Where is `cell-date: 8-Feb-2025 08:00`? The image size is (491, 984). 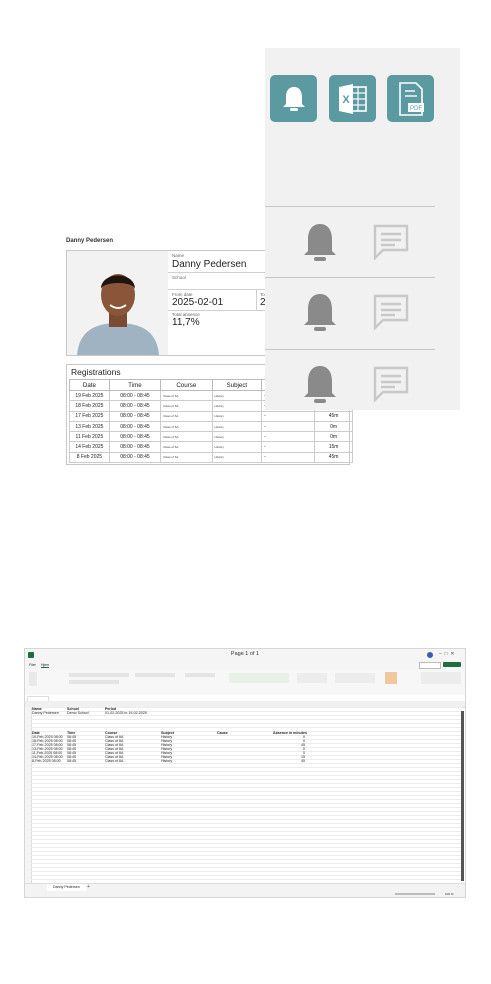
cell-date: 8-Feb-2025 08:00 is located at coordinates (46, 761).